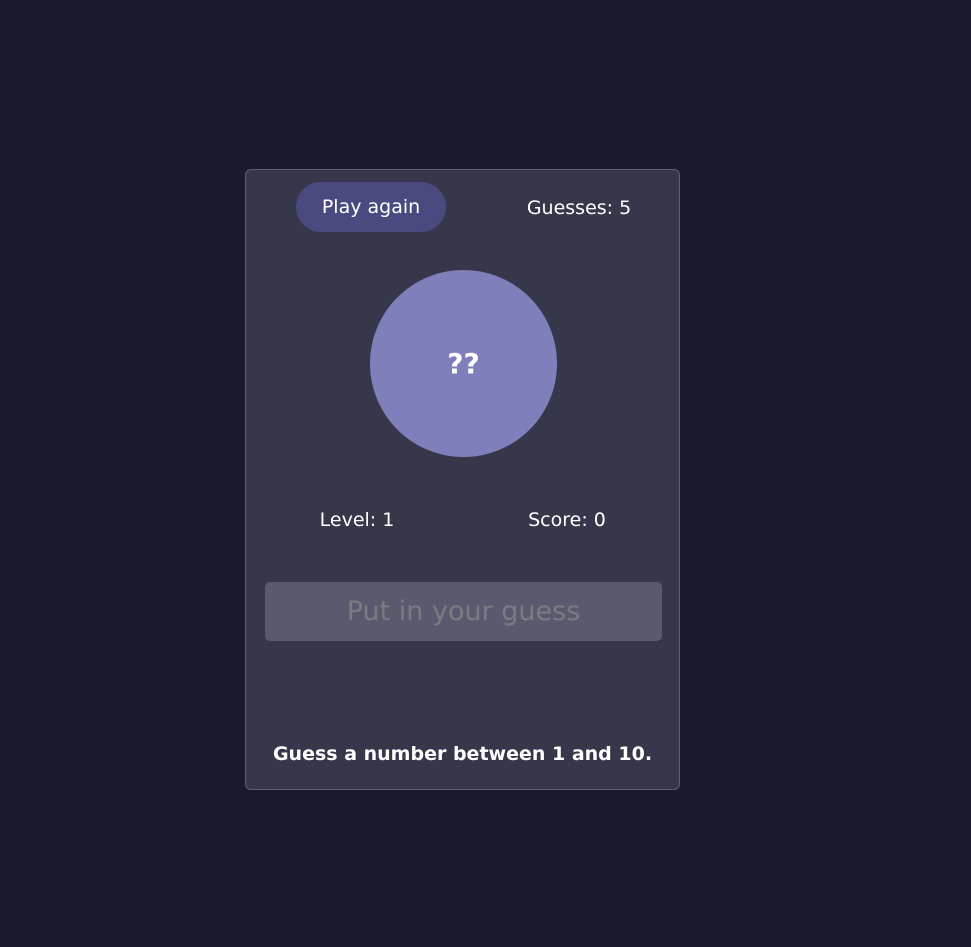 The height and width of the screenshot is (947, 971). Describe the element at coordinates (579, 208) in the screenshot. I see `guesses-counter: Guesses: 5` at that location.